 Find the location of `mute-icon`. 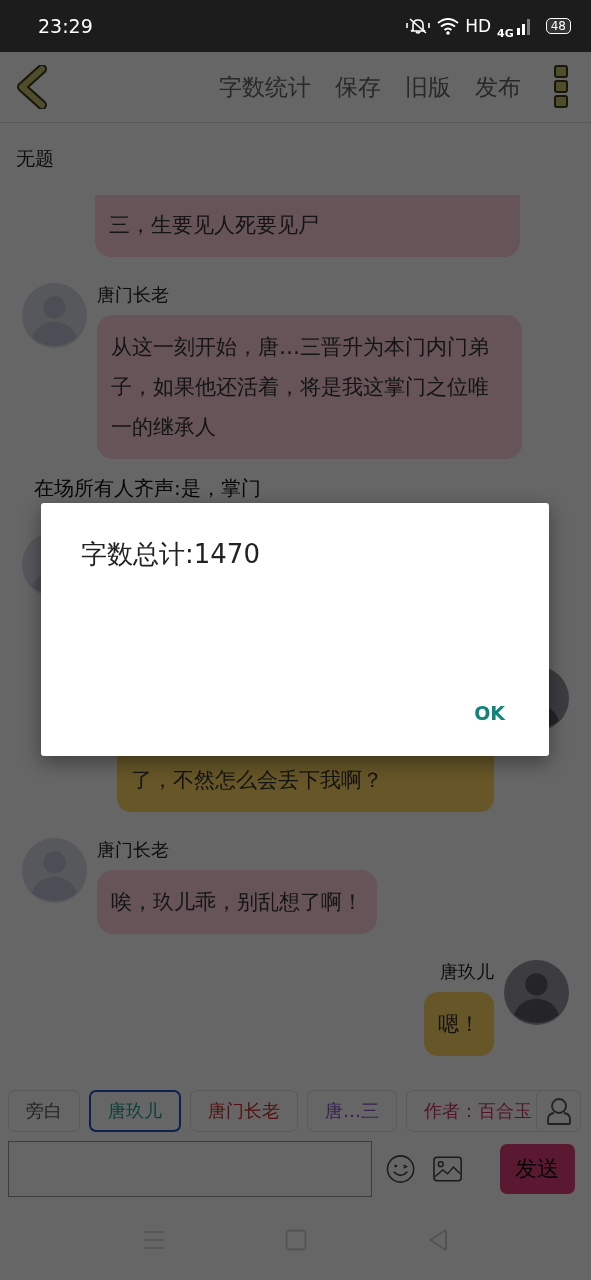

mute-icon is located at coordinates (418, 26).